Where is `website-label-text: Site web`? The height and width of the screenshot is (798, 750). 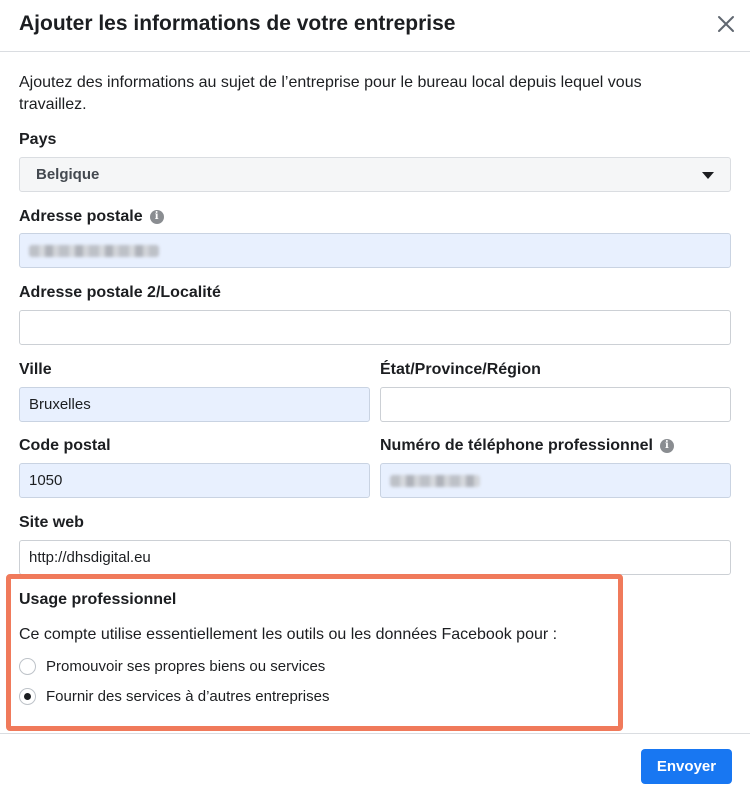
website-label-text: Site web is located at coordinates (51, 522).